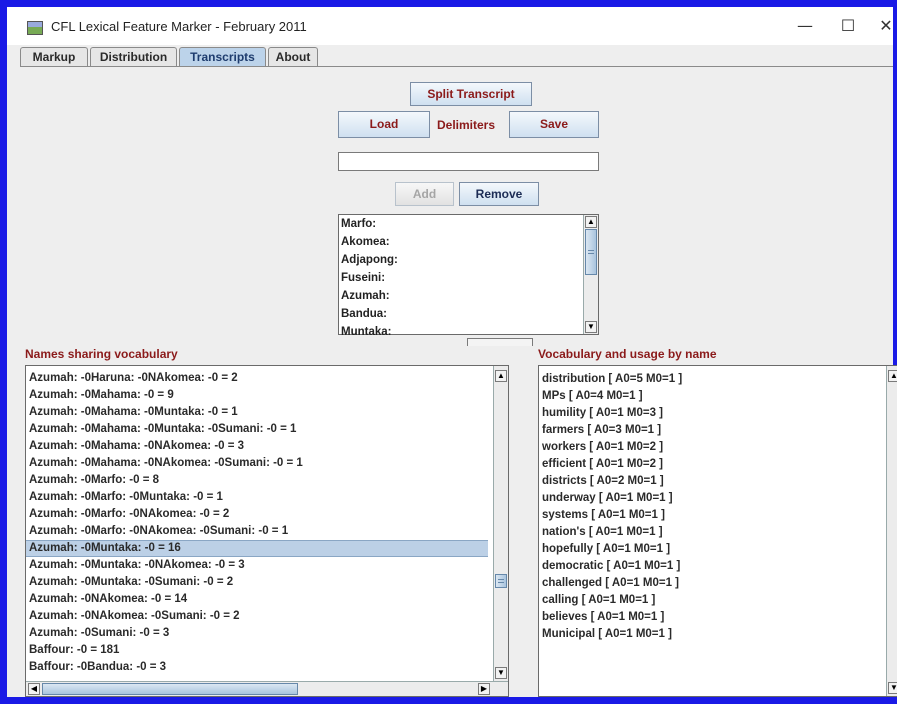 This screenshot has height=704, width=897. What do you see at coordinates (133, 56) in the screenshot?
I see `tab-distribution: Distribution` at bounding box center [133, 56].